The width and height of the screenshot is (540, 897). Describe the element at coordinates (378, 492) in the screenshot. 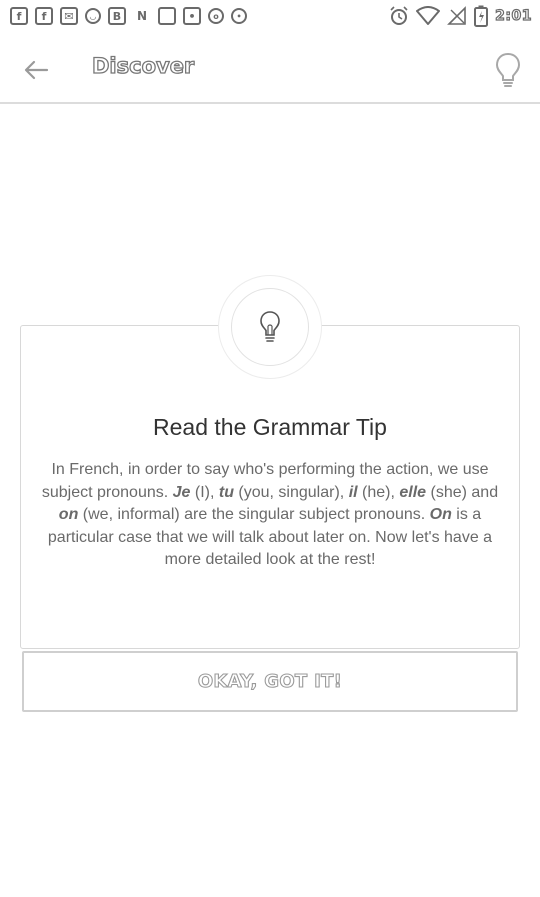

I see `body-text: (he),` at that location.